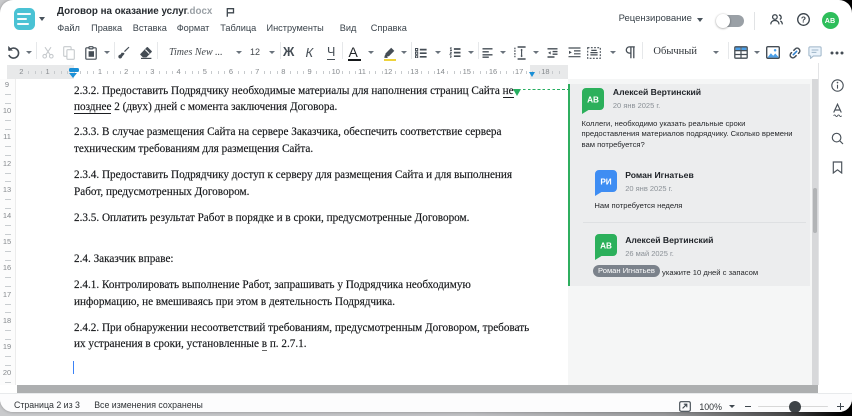 The height and width of the screenshot is (416, 852). I want to click on svg-text: РИ, so click(606, 182).